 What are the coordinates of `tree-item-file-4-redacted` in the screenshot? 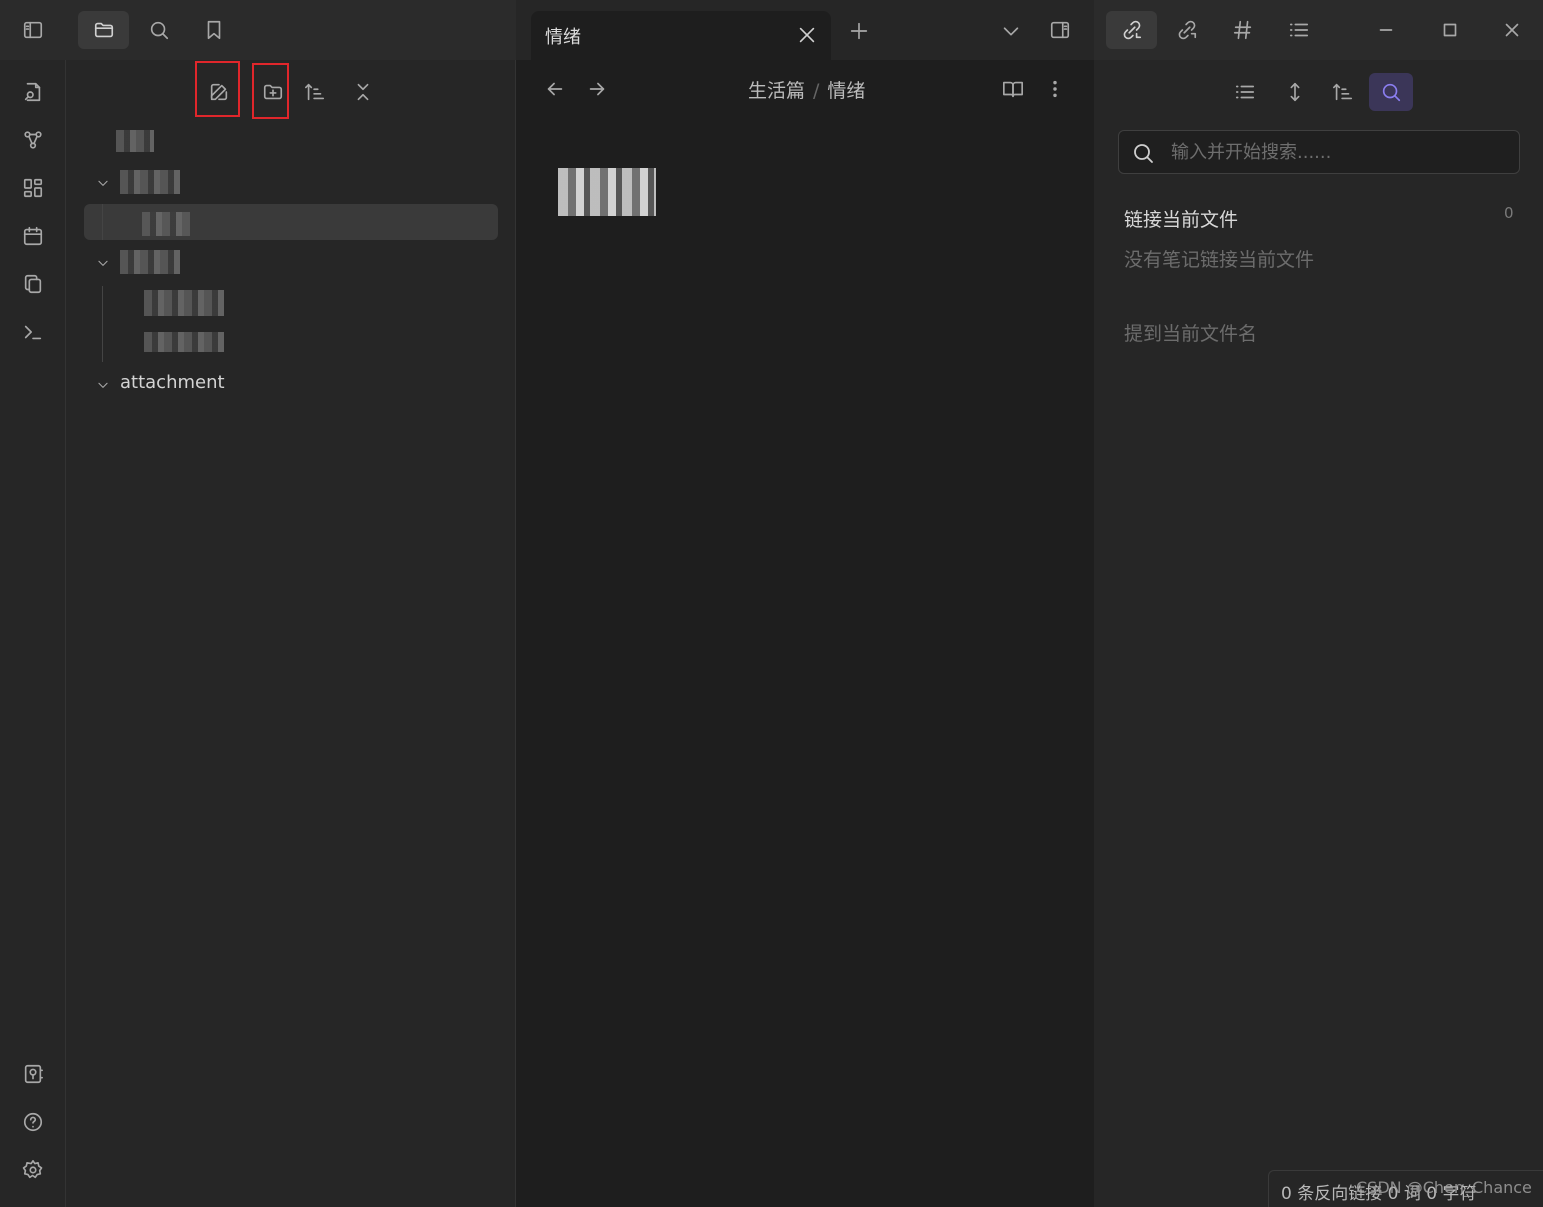 It's located at (184, 342).